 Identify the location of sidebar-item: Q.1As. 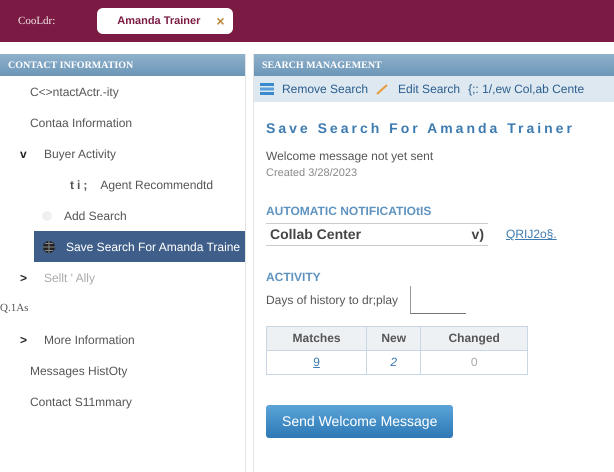
(122, 308).